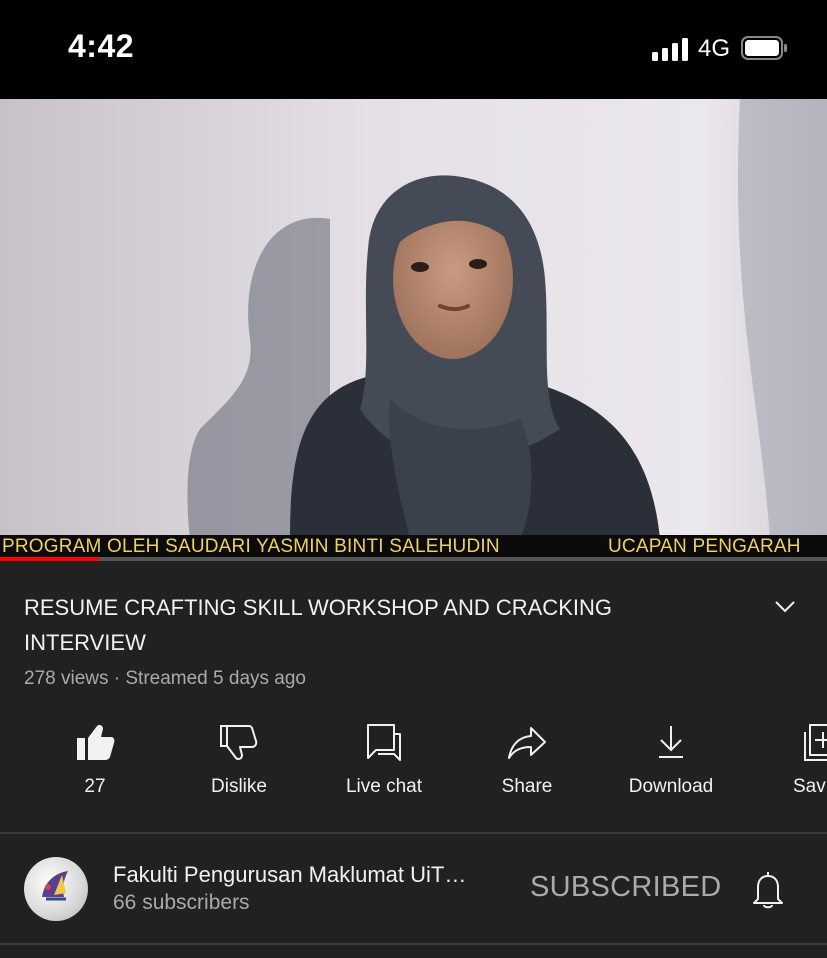 Image resolution: width=827 pixels, height=958 pixels. What do you see at coordinates (815, 742) in the screenshot?
I see `save-icon` at bounding box center [815, 742].